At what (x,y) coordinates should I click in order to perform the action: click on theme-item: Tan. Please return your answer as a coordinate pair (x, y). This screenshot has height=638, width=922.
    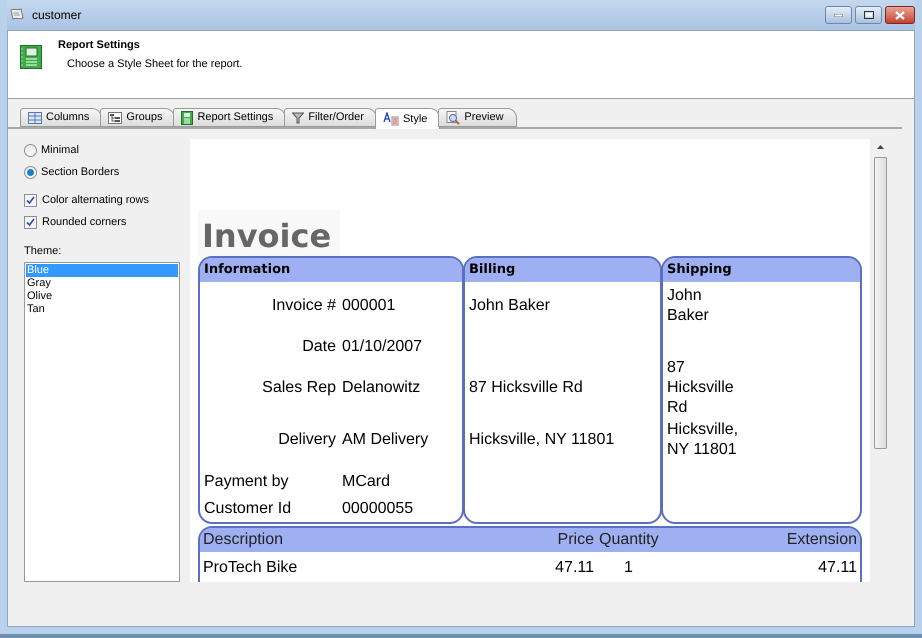
    Looking at the image, I should click on (102, 309).